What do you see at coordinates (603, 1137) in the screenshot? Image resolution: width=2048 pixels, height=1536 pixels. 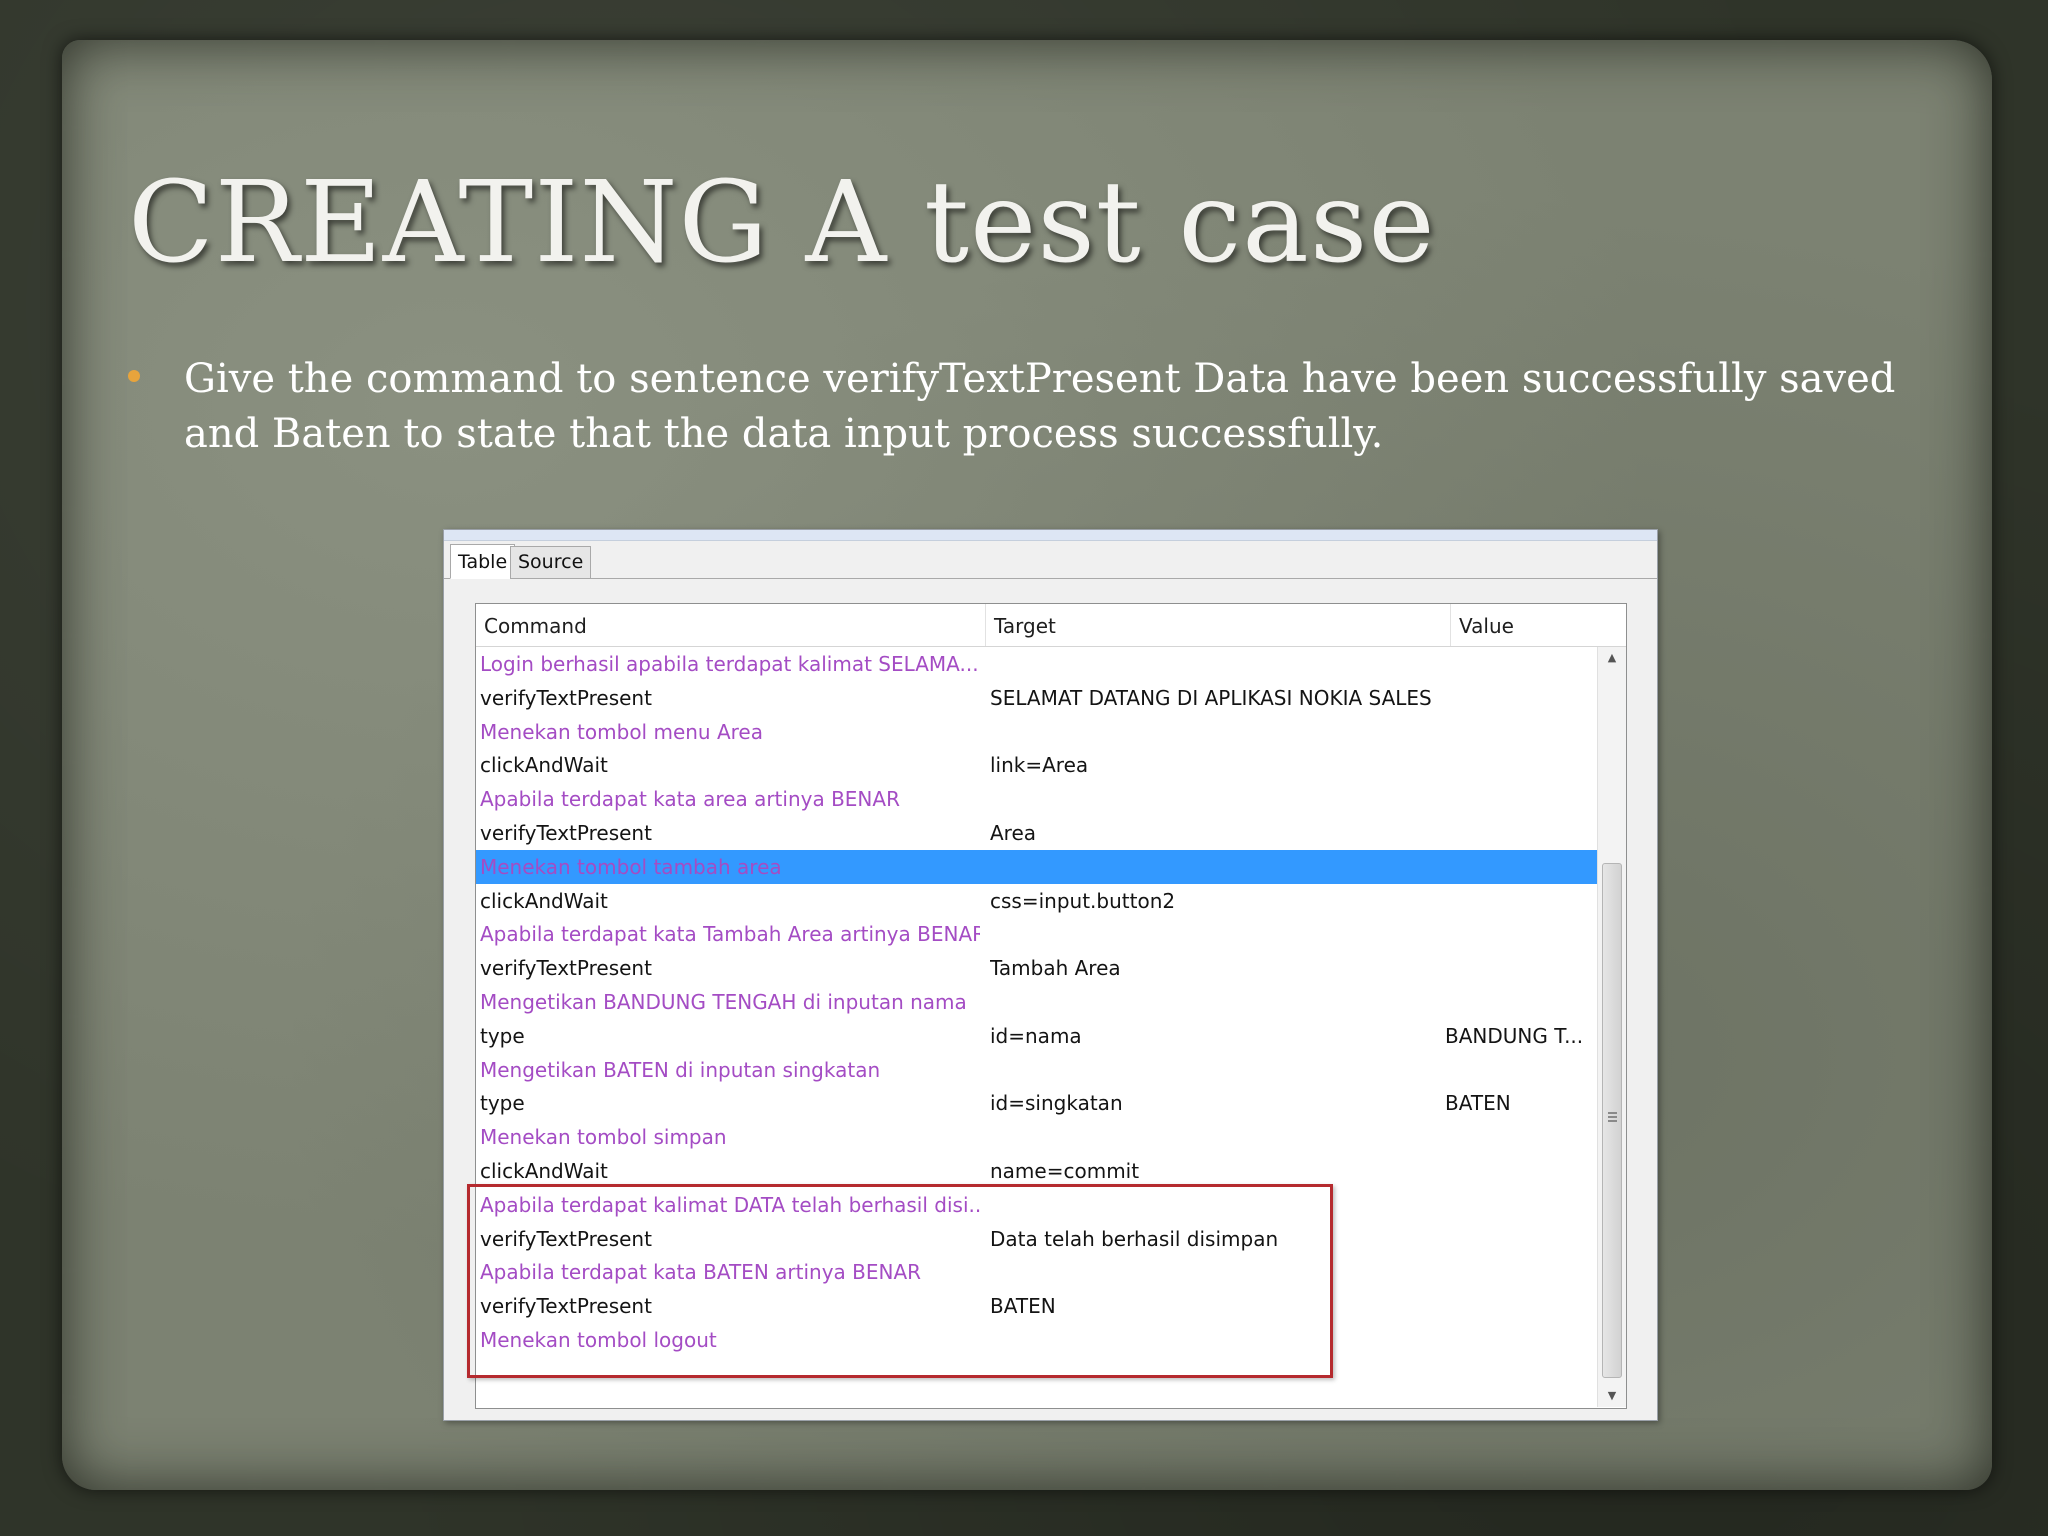 I see `cell-command: Menekan tombol simpan` at bounding box center [603, 1137].